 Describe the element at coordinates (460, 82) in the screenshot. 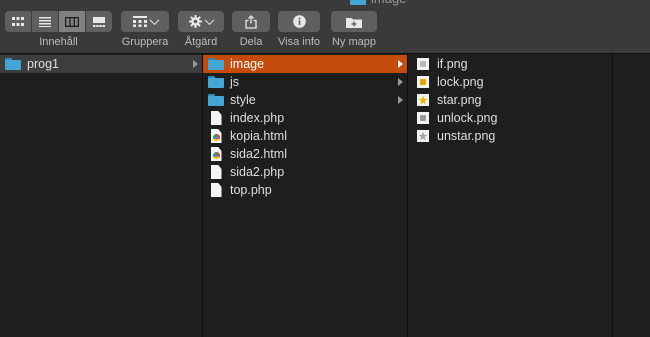

I see `item-label: lock.png` at that location.